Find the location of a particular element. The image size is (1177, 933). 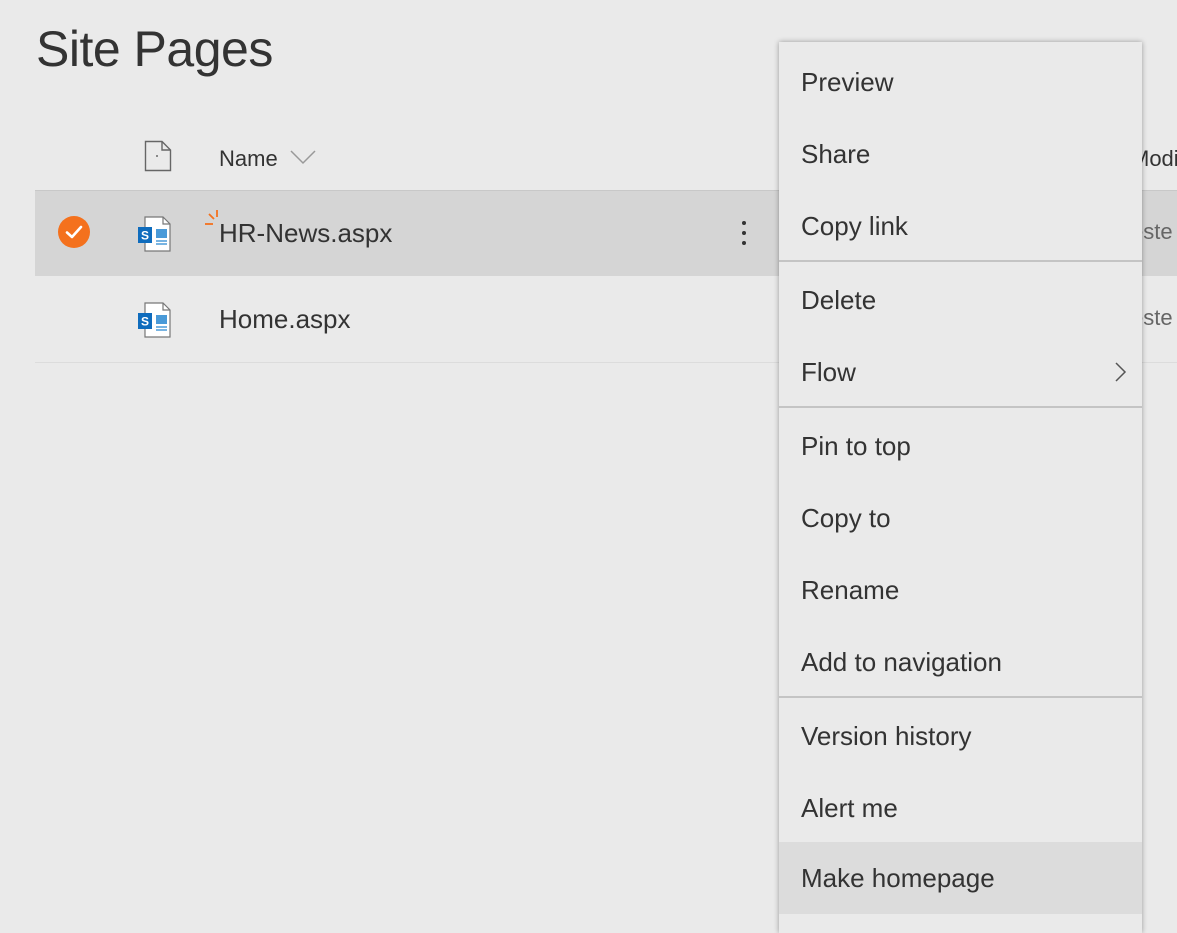

menu-item-pin-to-top: Pin to top is located at coordinates (960, 446).